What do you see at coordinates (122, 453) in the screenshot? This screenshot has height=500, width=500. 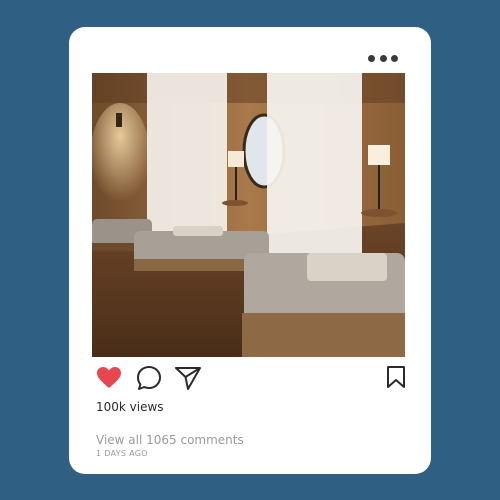 I see `post-timestamp: 1 DAYS AGO` at bounding box center [122, 453].